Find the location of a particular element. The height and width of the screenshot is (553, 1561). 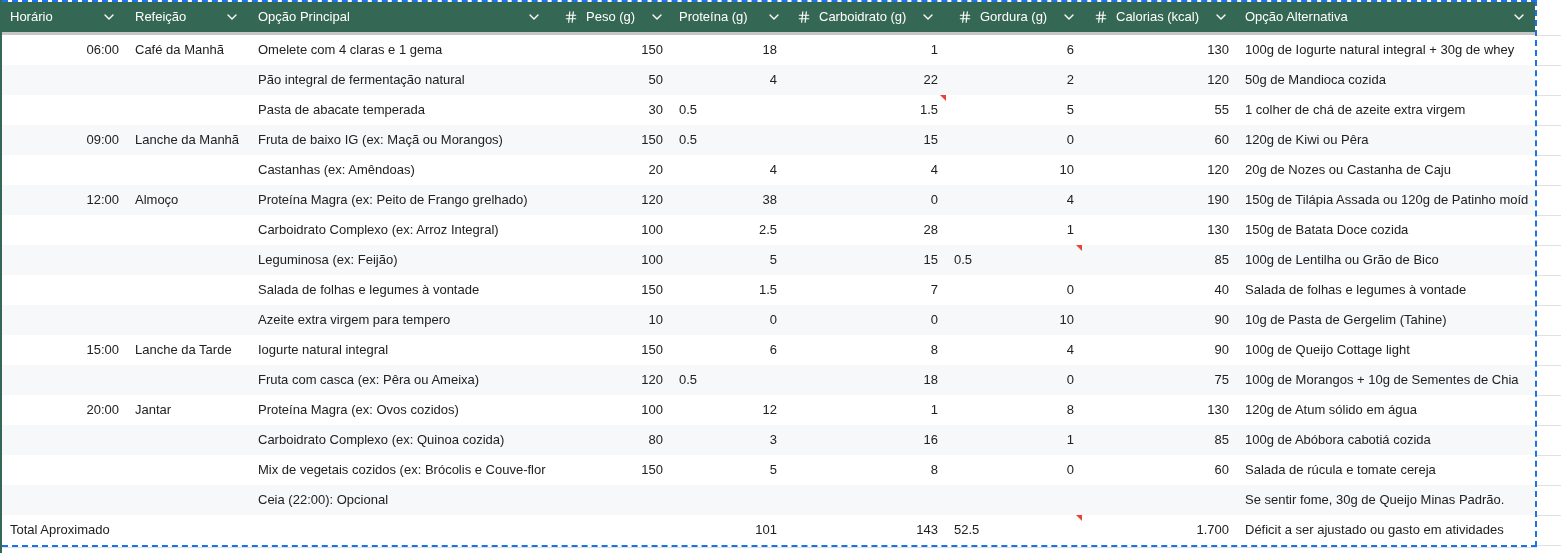

table-cell-text: Mix de vegetais cozidos (ex: Brócolis e Couve-flor is located at coordinates (402, 470).